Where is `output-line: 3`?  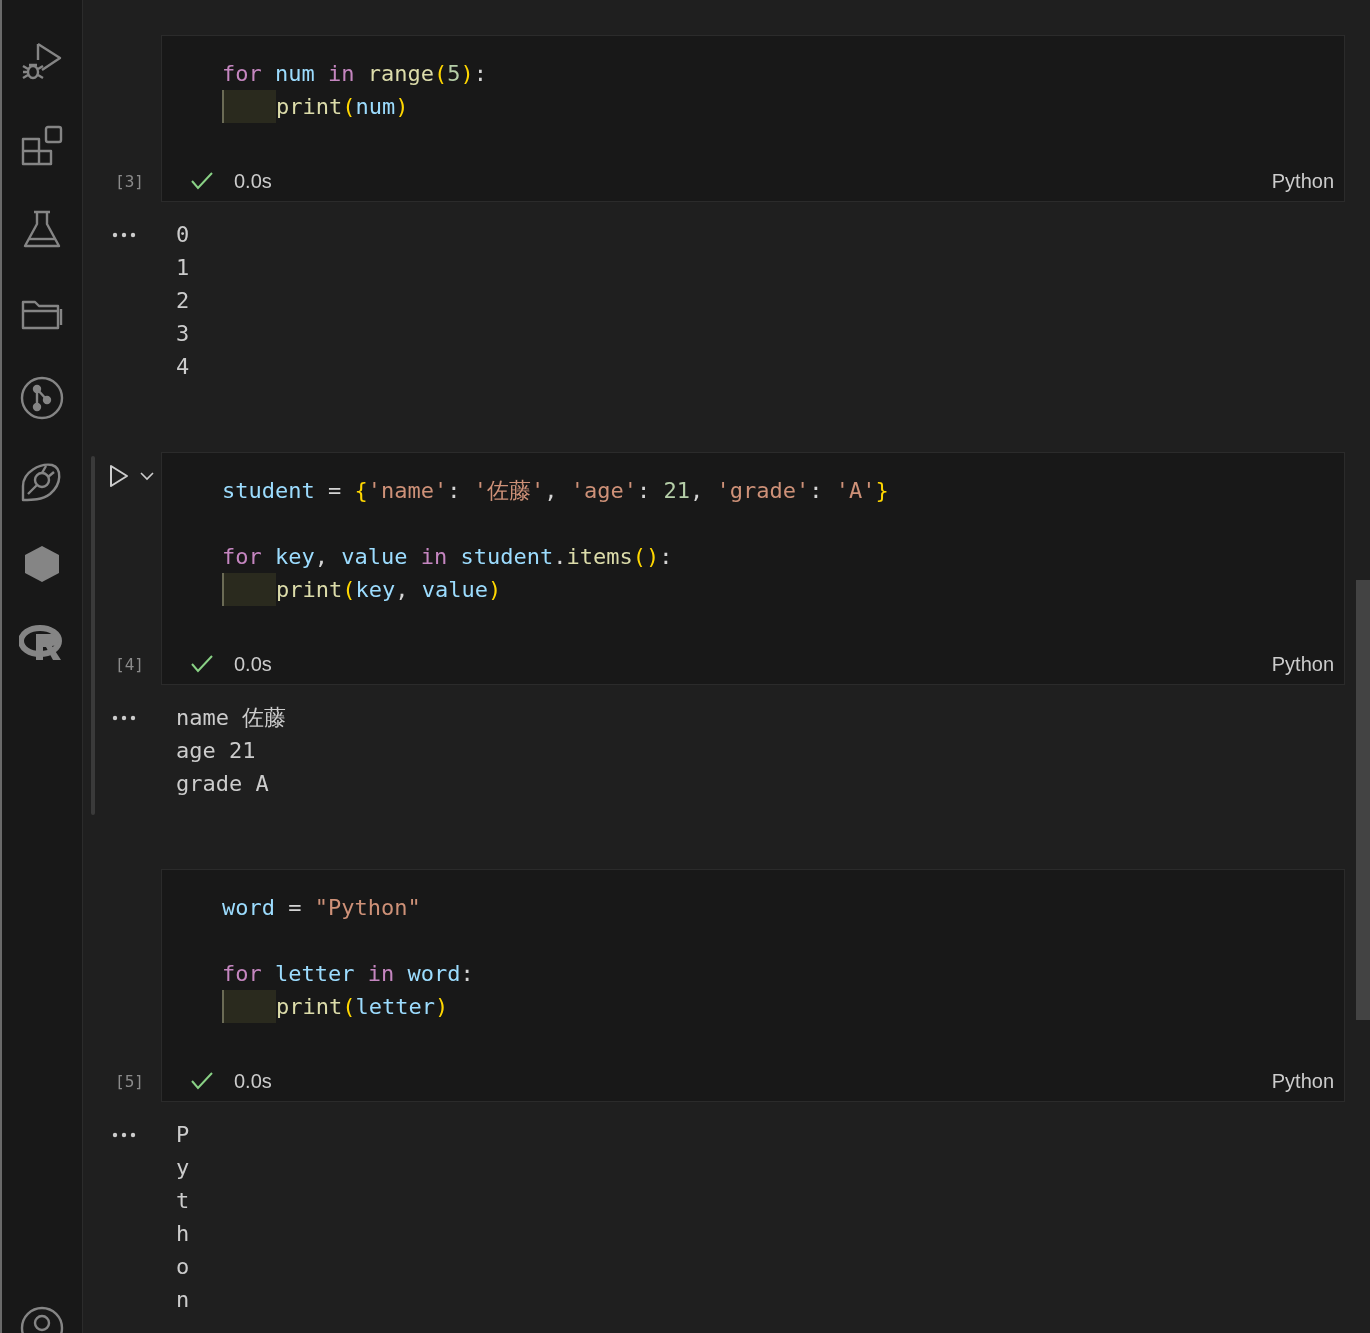 output-line: 3 is located at coordinates (183, 334).